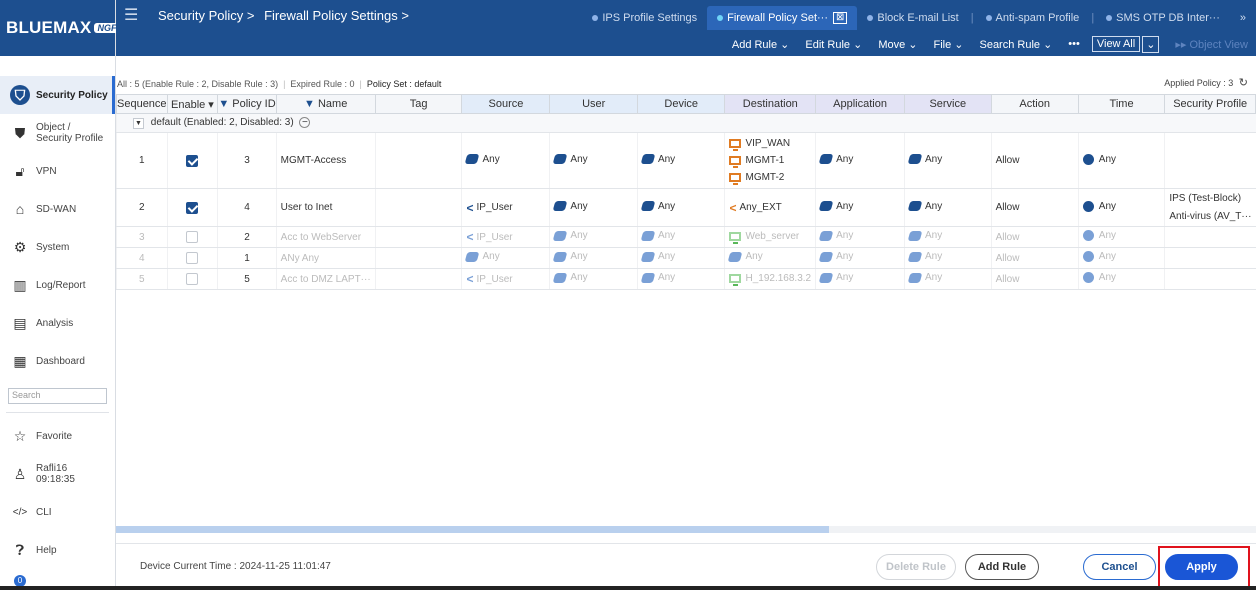 The width and height of the screenshot is (1256, 590). Describe the element at coordinates (138, 123) in the screenshot. I see `chevron-down-icon: ▼` at that location.